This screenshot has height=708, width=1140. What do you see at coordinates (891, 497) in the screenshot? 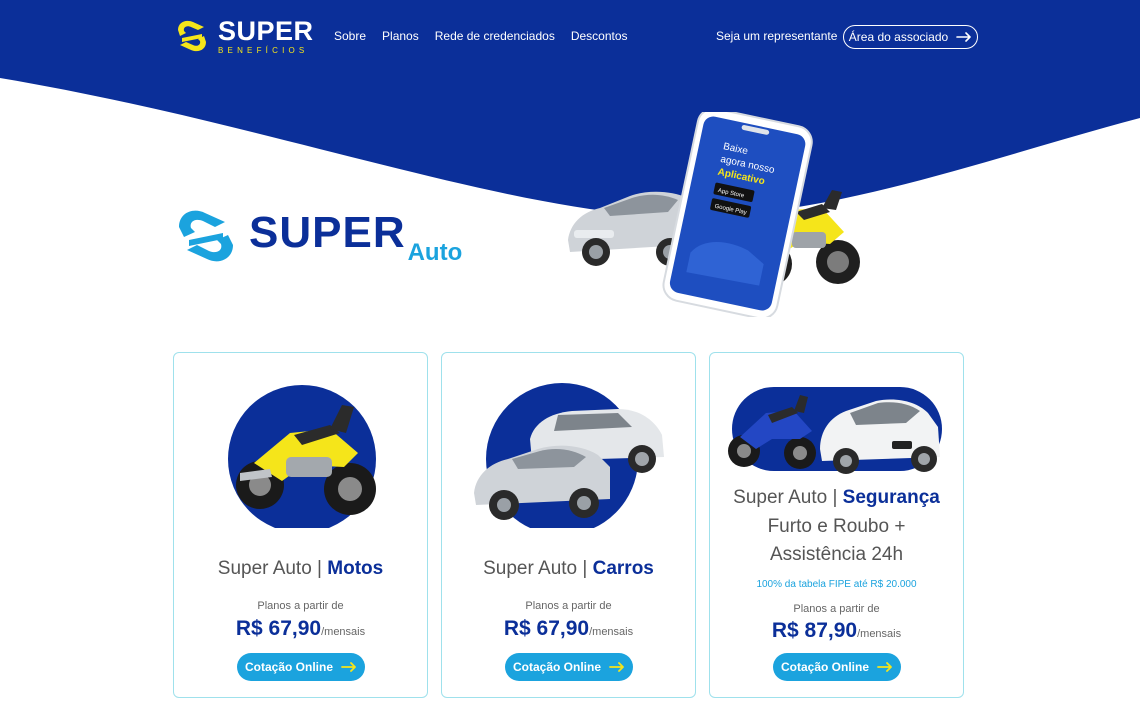
I see `card-title-accent: Segurança` at bounding box center [891, 497].